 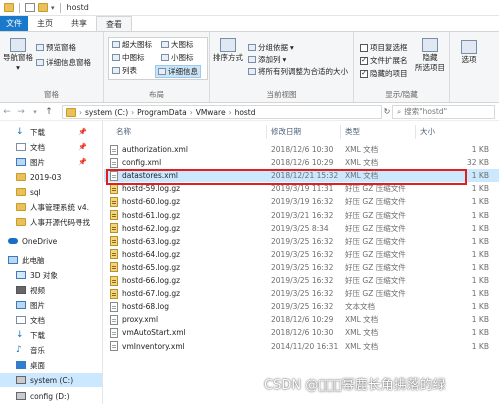 I want to click on nav-item-pictures: 图片 📌, so click(x=51, y=162).